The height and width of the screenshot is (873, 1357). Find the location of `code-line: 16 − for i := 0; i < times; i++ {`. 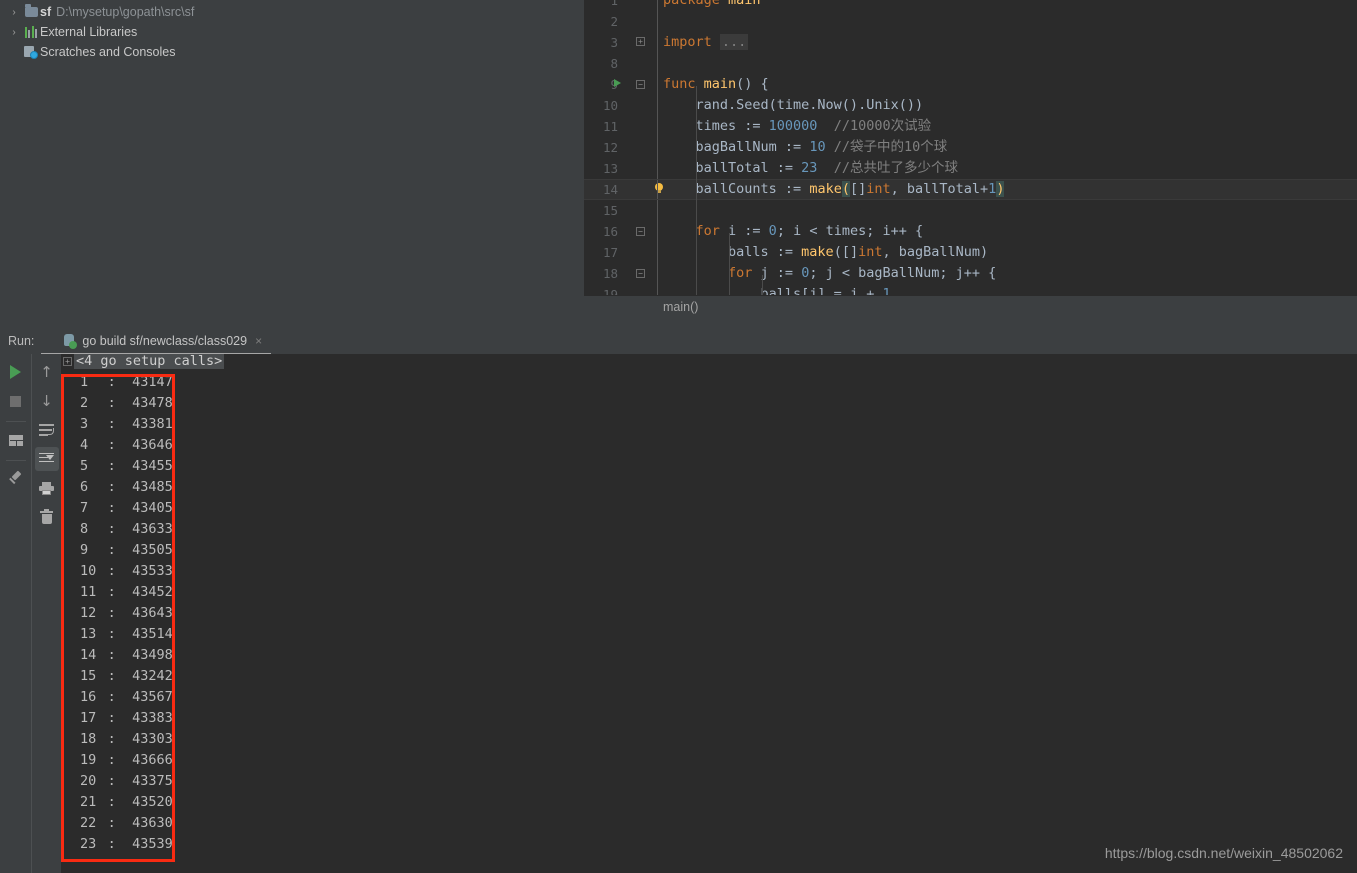

code-line: 16 − for i := 0; i < times; i++ { is located at coordinates (970, 231).